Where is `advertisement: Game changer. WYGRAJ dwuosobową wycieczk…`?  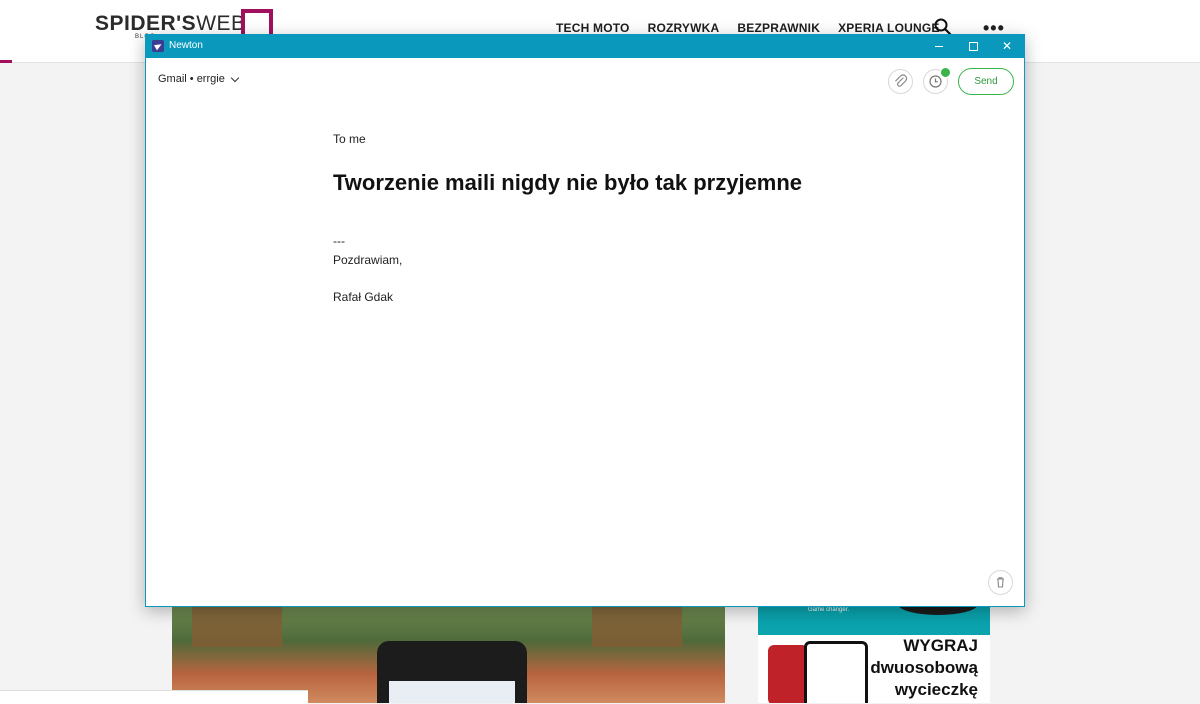 advertisement: Game changer. WYGRAJ dwuosobową wycieczk… is located at coordinates (874, 655).